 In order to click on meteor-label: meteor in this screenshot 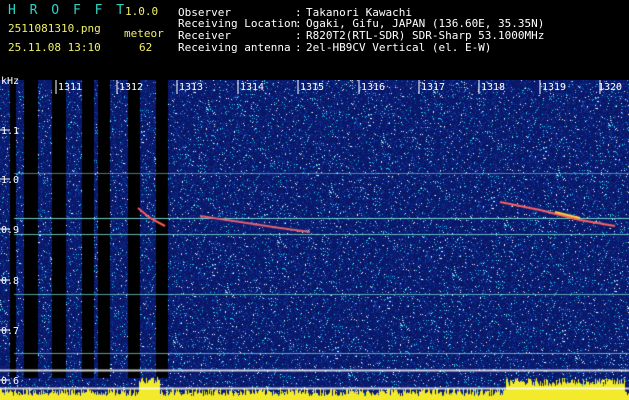, I will do `click(144, 33)`.